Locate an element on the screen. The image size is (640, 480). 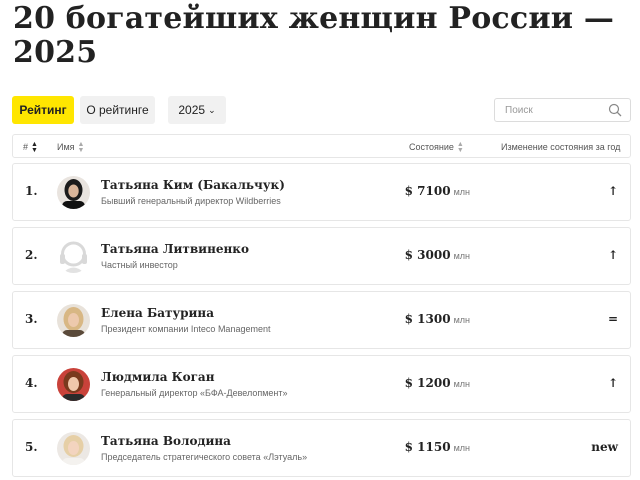
wealth-value: $ 3000 млн is located at coordinates (437, 255).